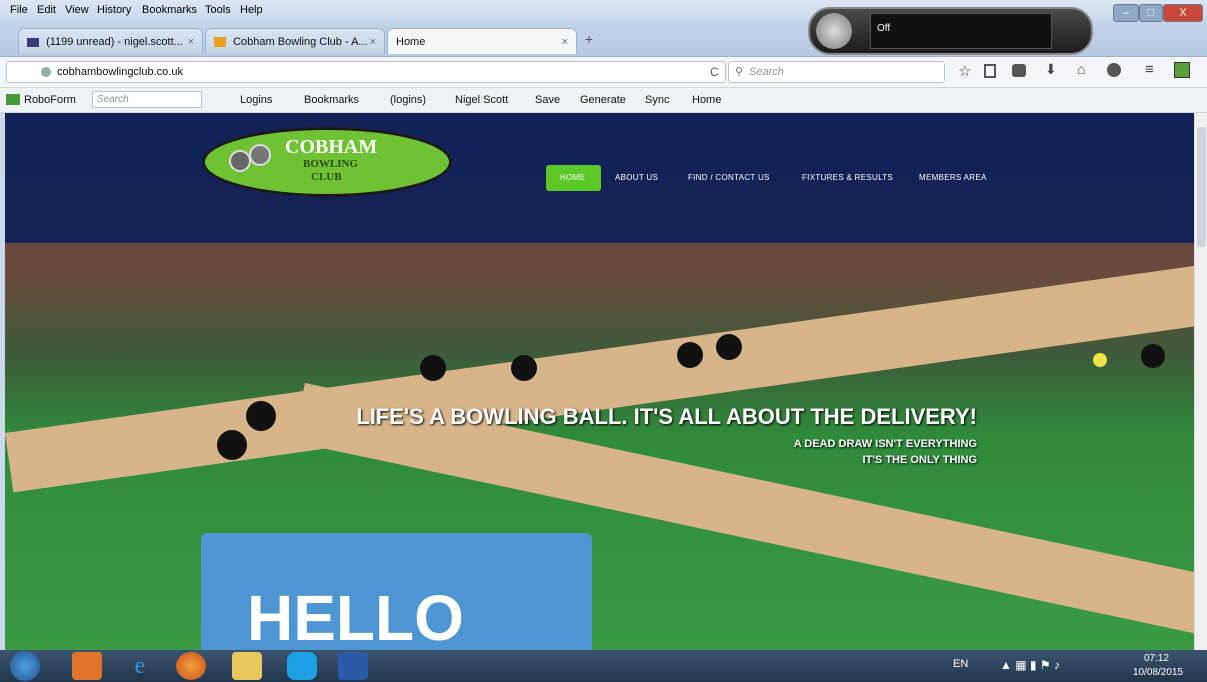  I want to click on word-icon, so click(353, 666).